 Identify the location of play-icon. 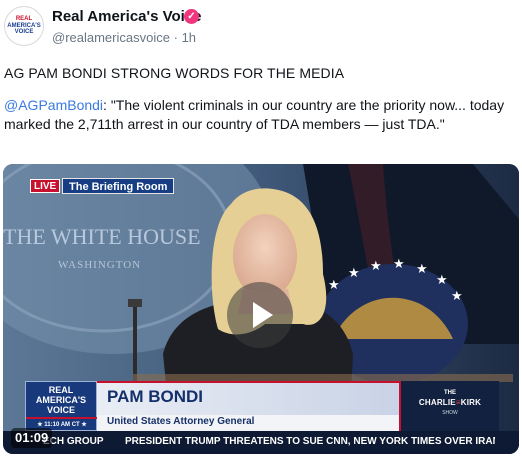
(260, 315).